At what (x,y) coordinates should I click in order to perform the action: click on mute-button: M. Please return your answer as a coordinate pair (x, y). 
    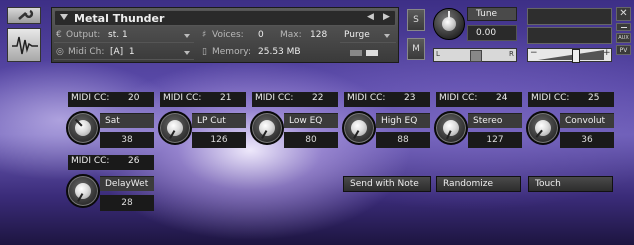
    Looking at the image, I should click on (416, 49).